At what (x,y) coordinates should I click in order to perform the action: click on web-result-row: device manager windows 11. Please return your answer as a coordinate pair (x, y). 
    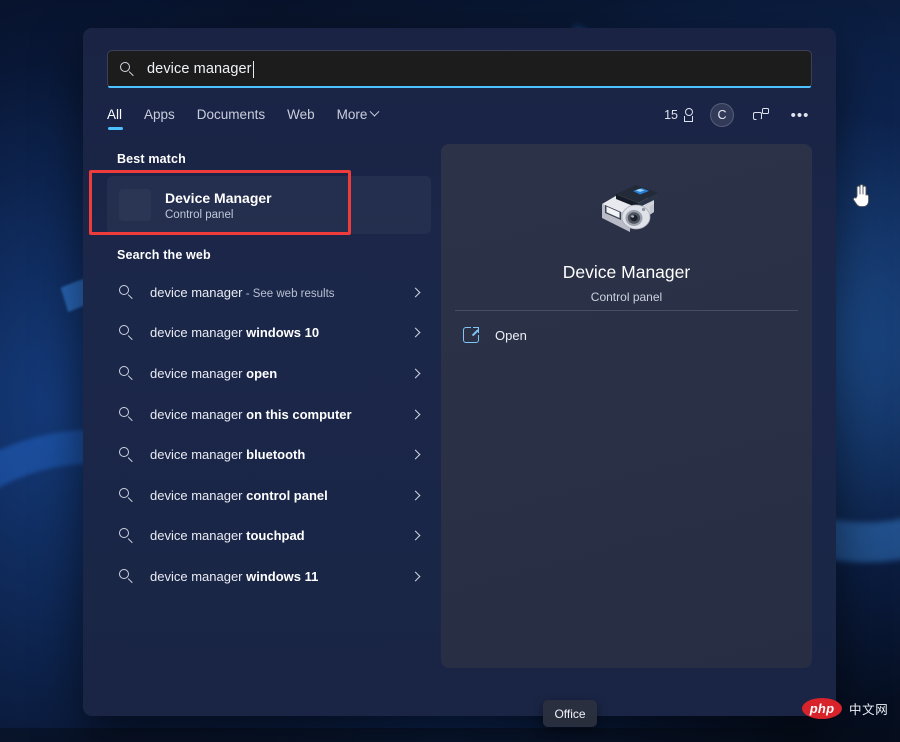
    Looking at the image, I should click on (269, 576).